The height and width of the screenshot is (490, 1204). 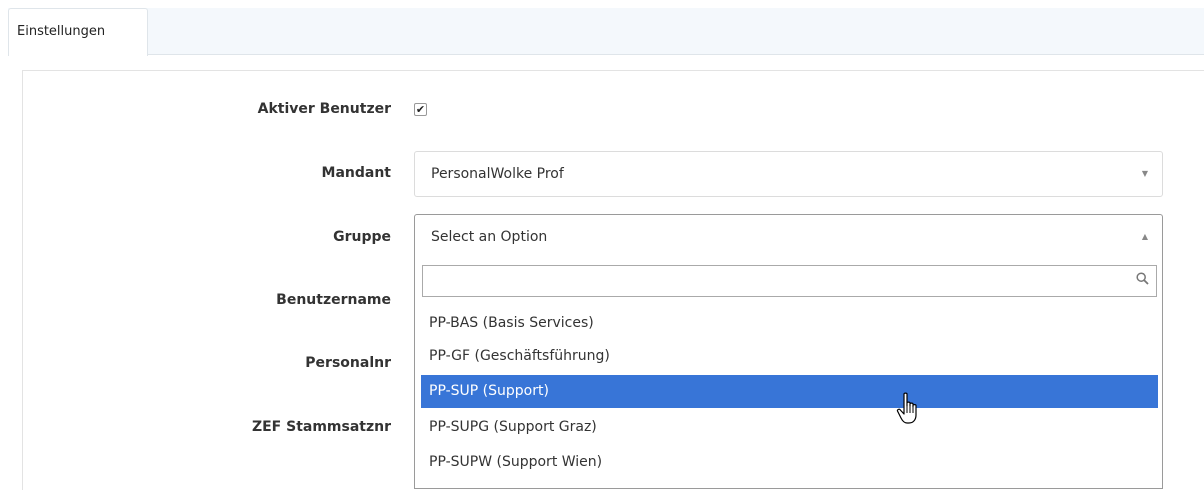 I want to click on tab-einstellungen: Einstellungen, so click(x=78, y=32).